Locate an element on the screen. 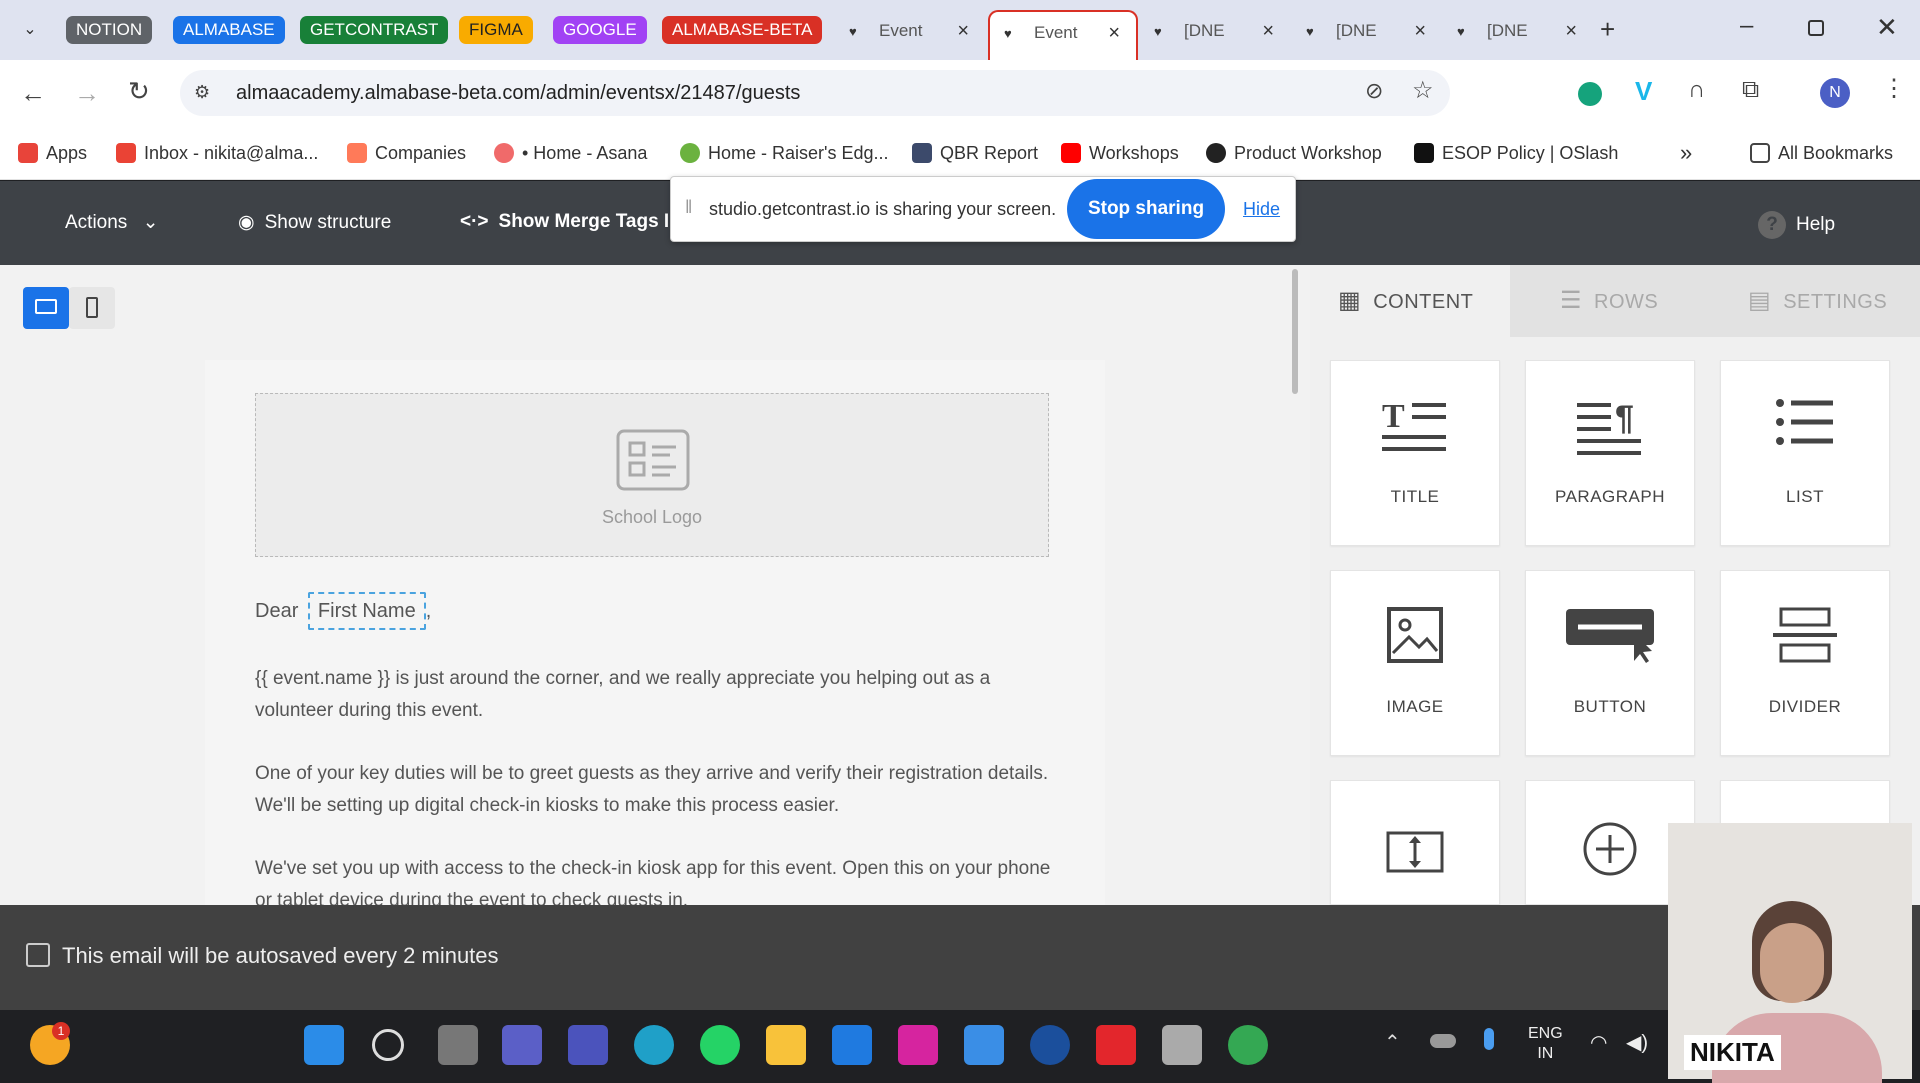 This screenshot has width=1920, height=1083. bookmark-apps: Apps is located at coordinates (52, 153).